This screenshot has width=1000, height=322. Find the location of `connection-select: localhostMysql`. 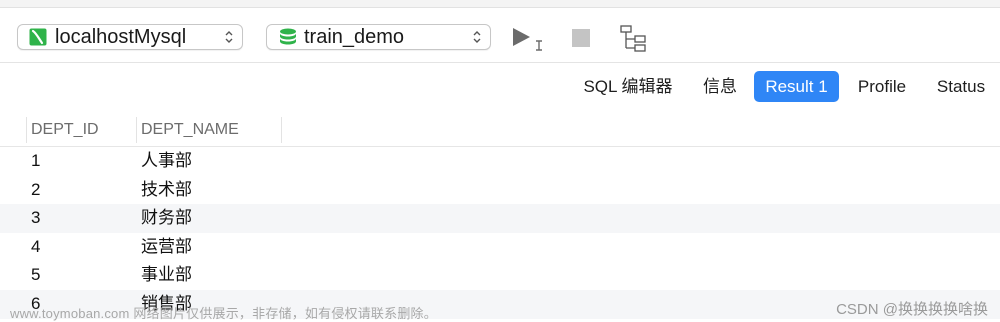

connection-select: localhostMysql is located at coordinates (130, 37).